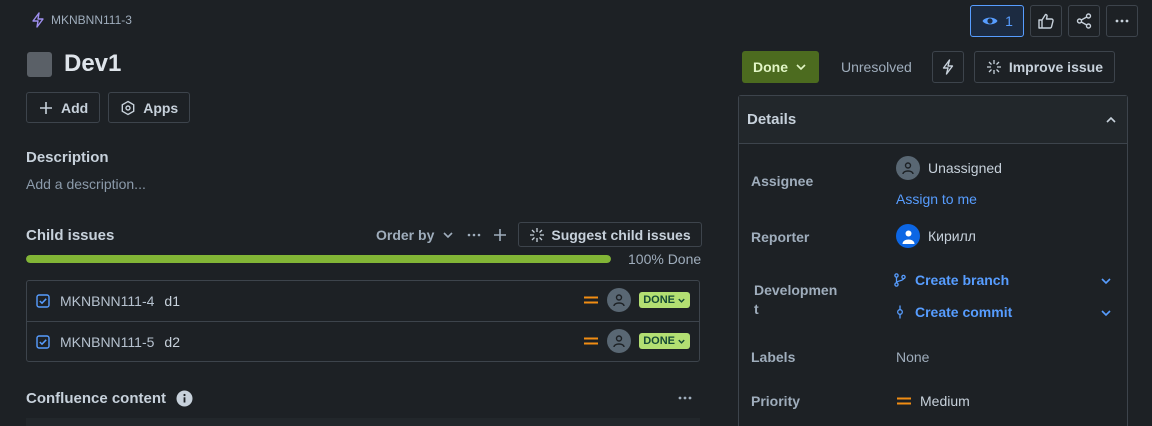 The image size is (1152, 426). Describe the element at coordinates (780, 237) in the screenshot. I see `reporter-label: Reporter` at that location.